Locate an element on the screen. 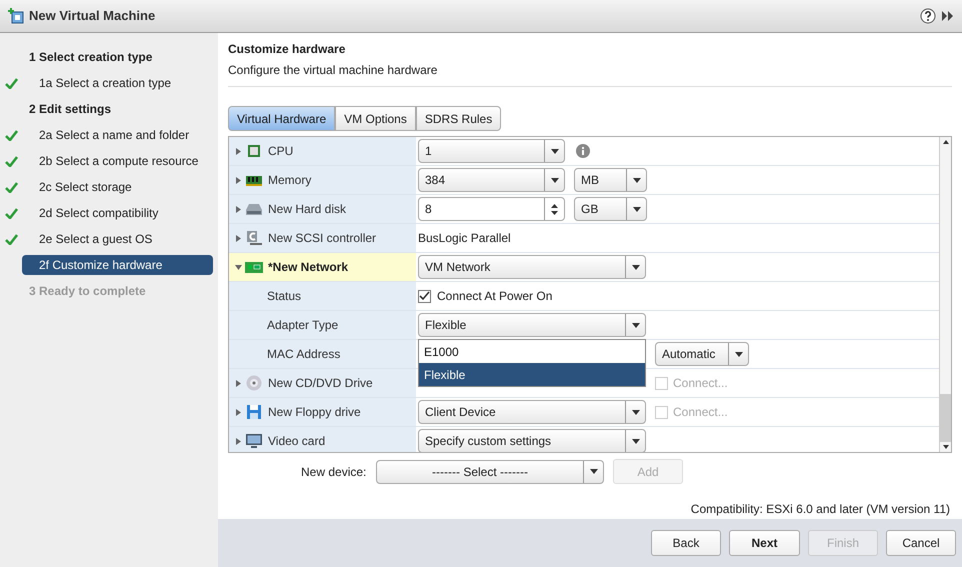 Image resolution: width=962 pixels, height=567 pixels. device-label: New SCSI controller is located at coordinates (322, 238).